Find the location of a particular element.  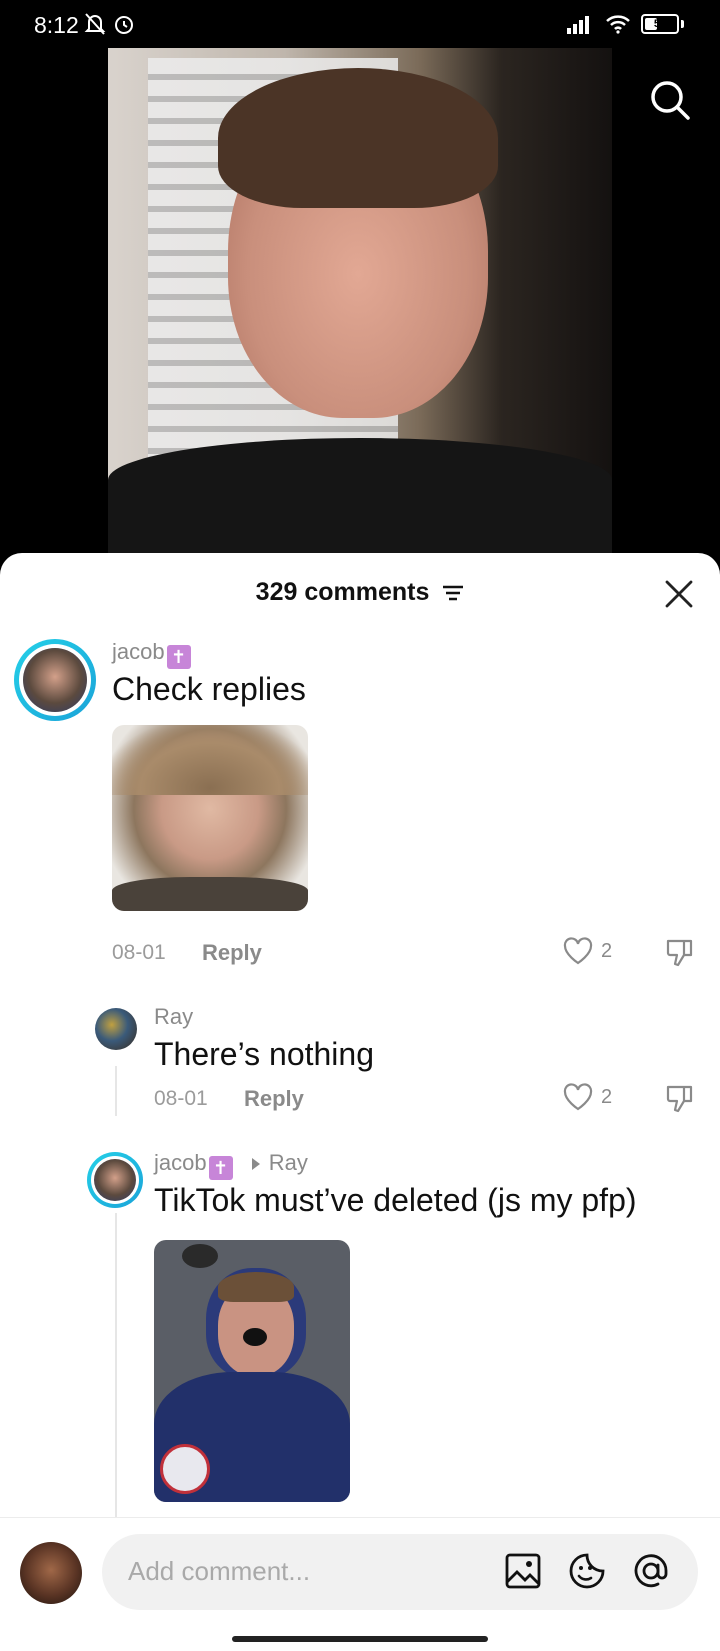

comment-username: jacob ✝ is located at coordinates (151, 654).